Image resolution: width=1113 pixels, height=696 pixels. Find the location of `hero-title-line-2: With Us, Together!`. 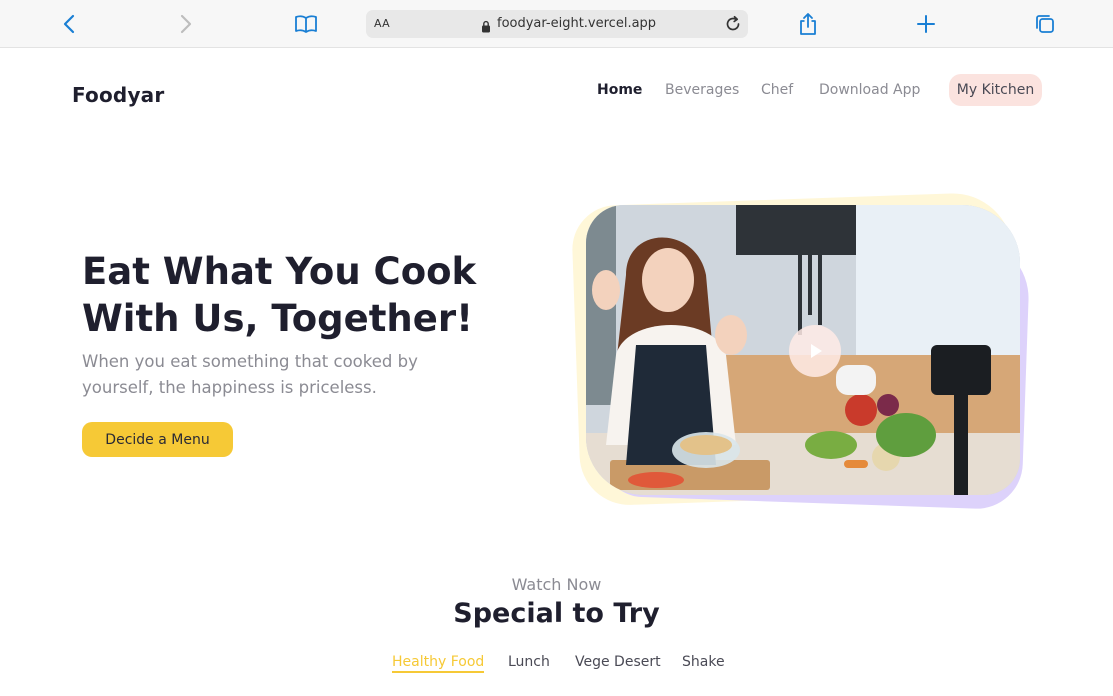

hero-title-line-2: With Us, Together! is located at coordinates (277, 318).